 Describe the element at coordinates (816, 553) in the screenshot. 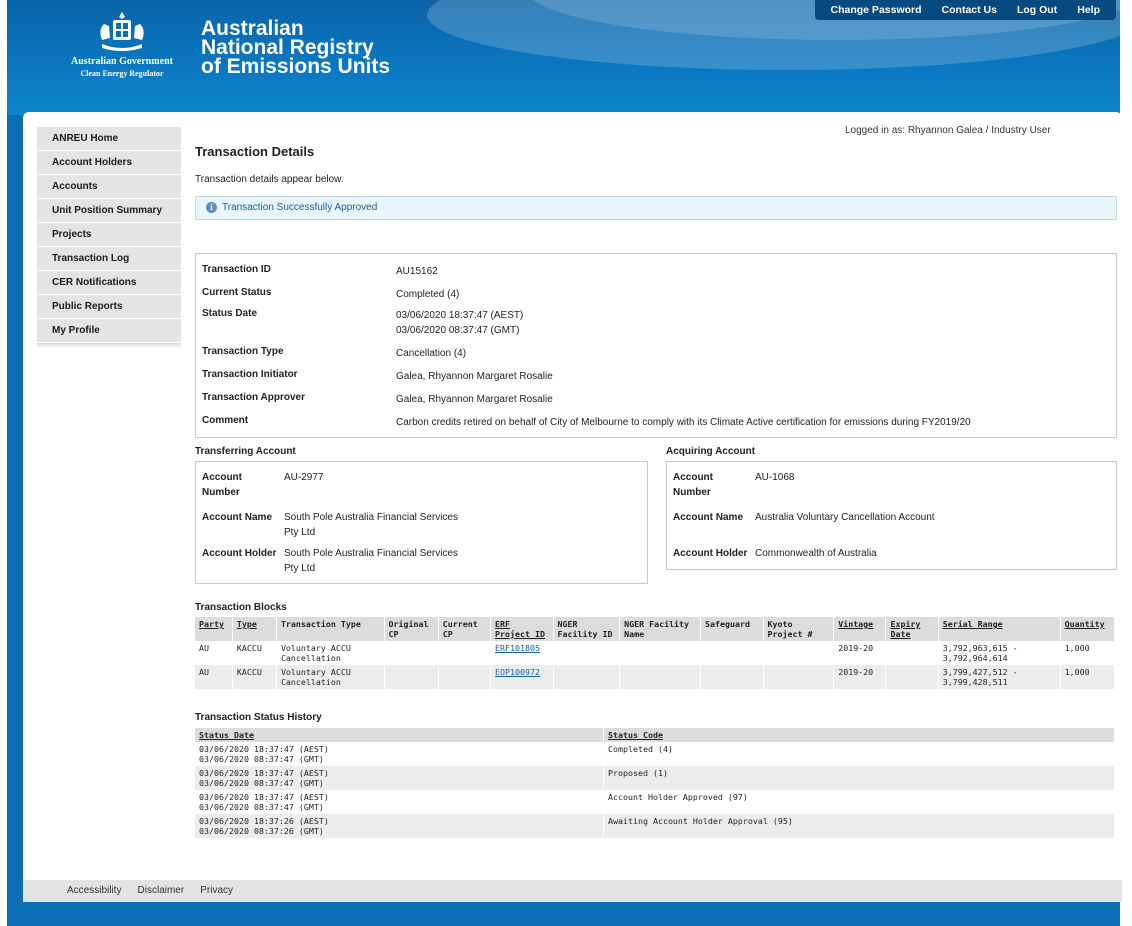

I see `account-holder-value: Commonwealth of Australia` at that location.